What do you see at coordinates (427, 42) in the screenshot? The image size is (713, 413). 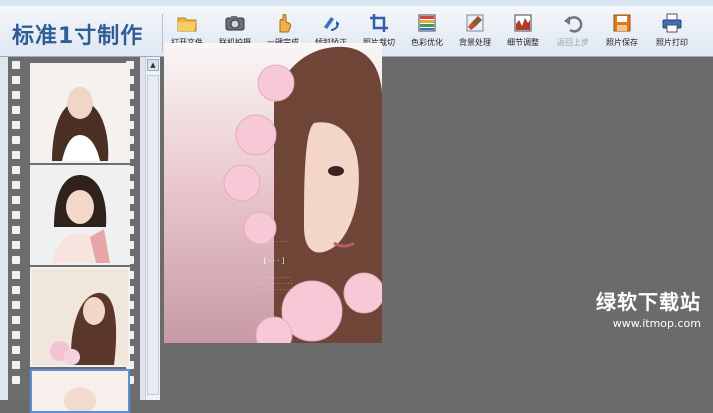 I see `color-optimize-label: 色彩优化` at bounding box center [427, 42].